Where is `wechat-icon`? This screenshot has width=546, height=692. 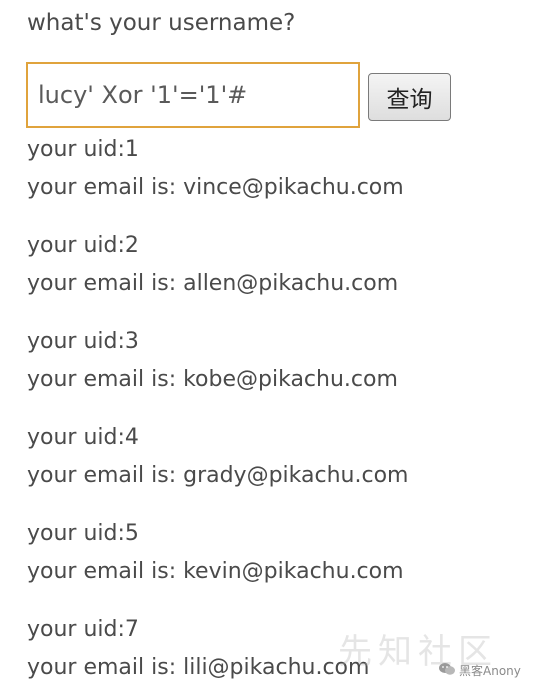
wechat-icon is located at coordinates (448, 670).